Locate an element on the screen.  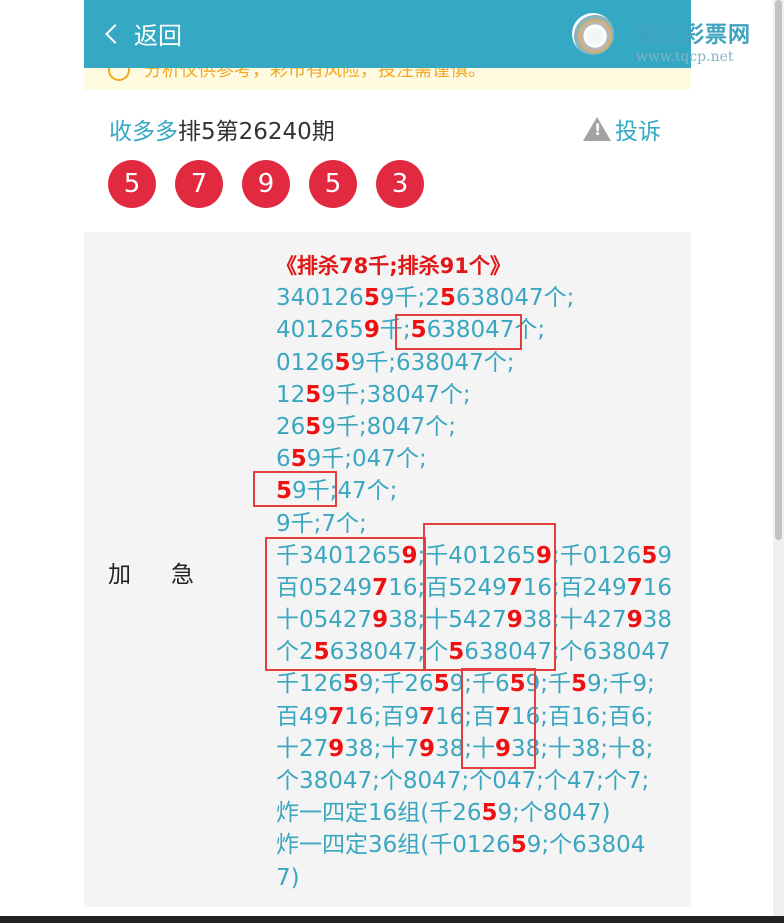
notice-bar: 分析仅供参考，彩市有风险，投注需谨慎。 is located at coordinates (387, 79).